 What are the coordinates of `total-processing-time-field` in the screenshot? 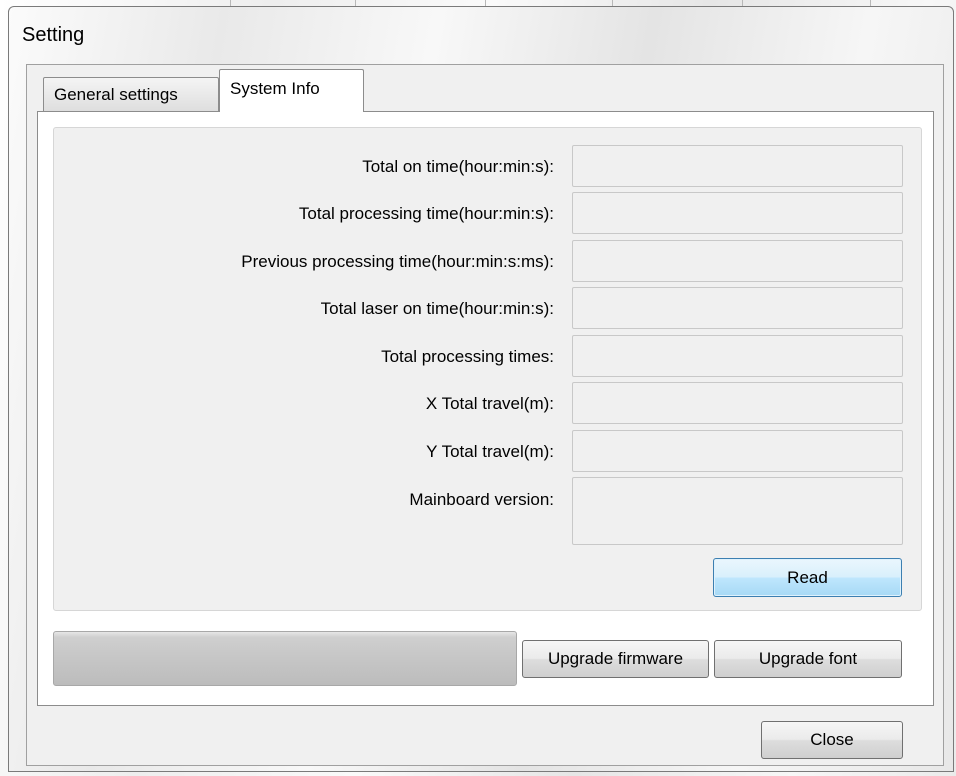 It's located at (737, 213).